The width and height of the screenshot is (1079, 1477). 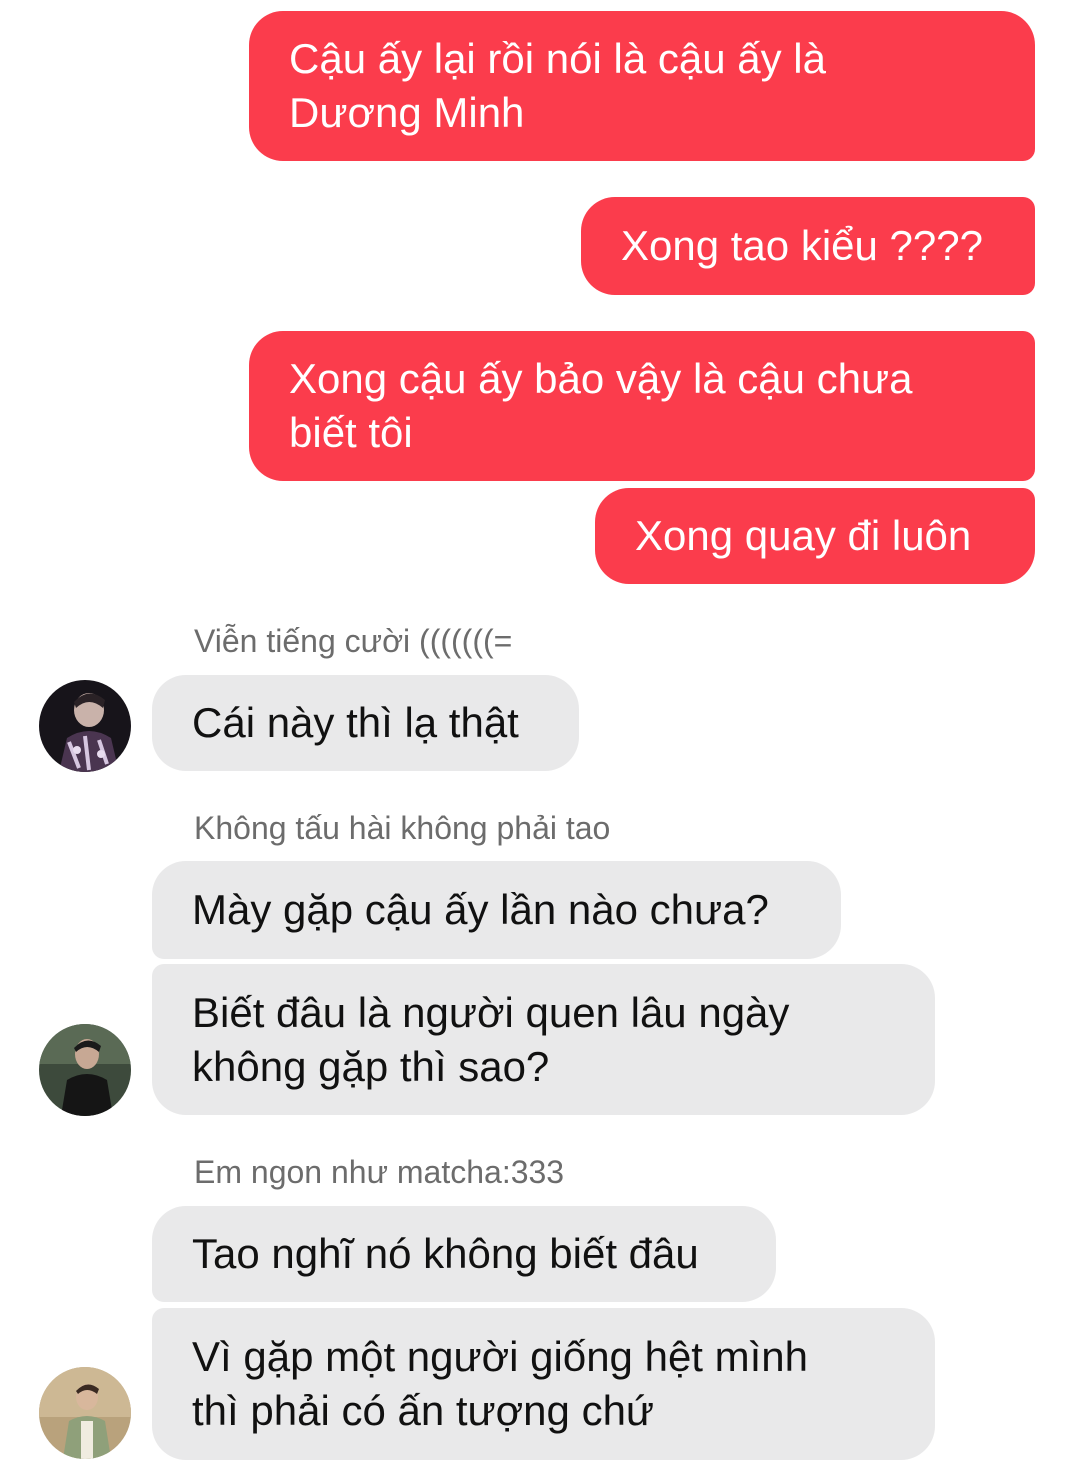 I want to click on incoming-message: Mày gặp cậu ấy lần nào chưa?, so click(x=496, y=910).